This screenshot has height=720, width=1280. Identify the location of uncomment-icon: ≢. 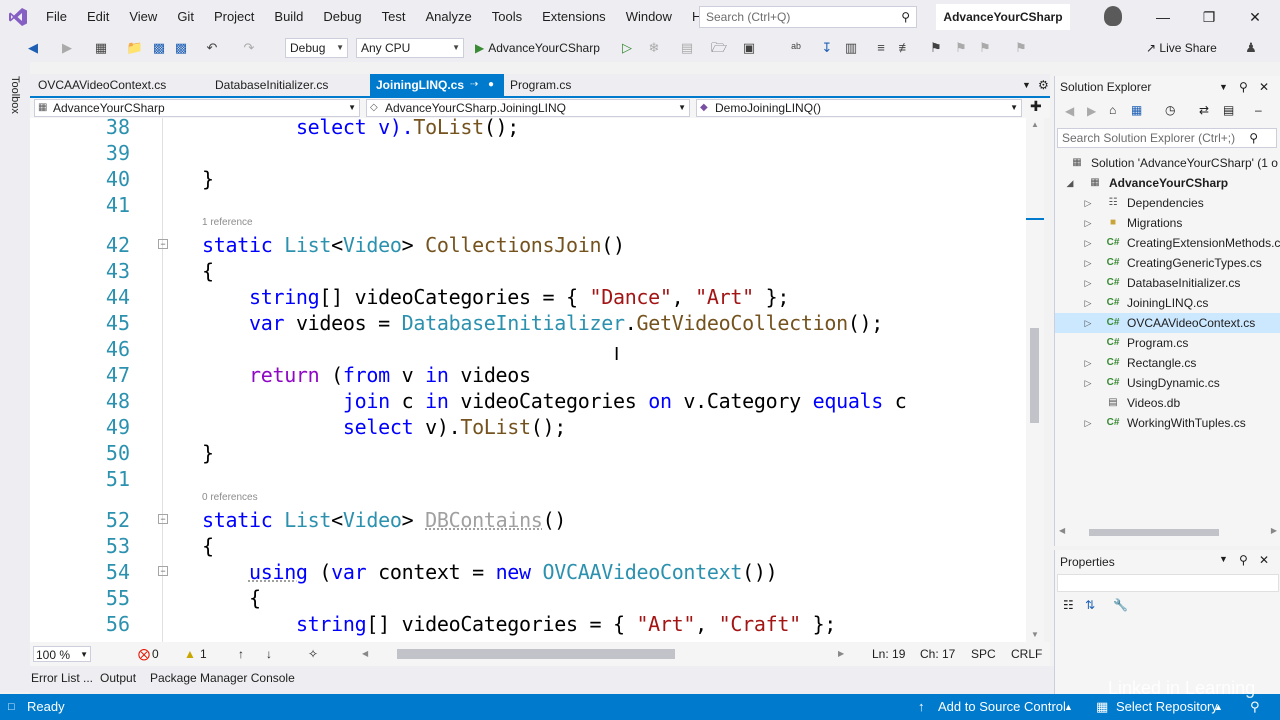
(905, 48).